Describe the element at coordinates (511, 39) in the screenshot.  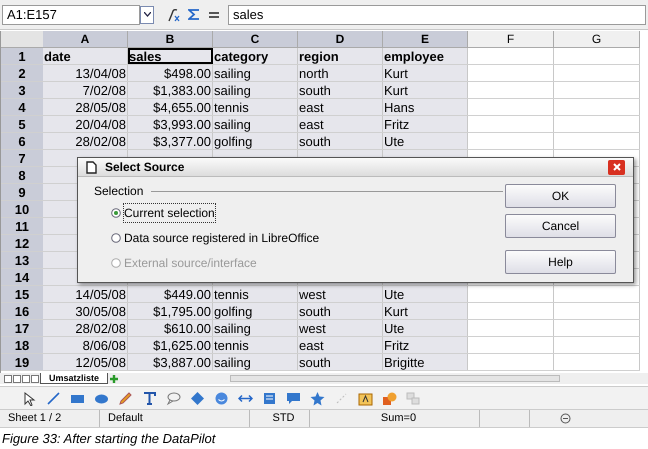
I see `column-header: F` at that location.